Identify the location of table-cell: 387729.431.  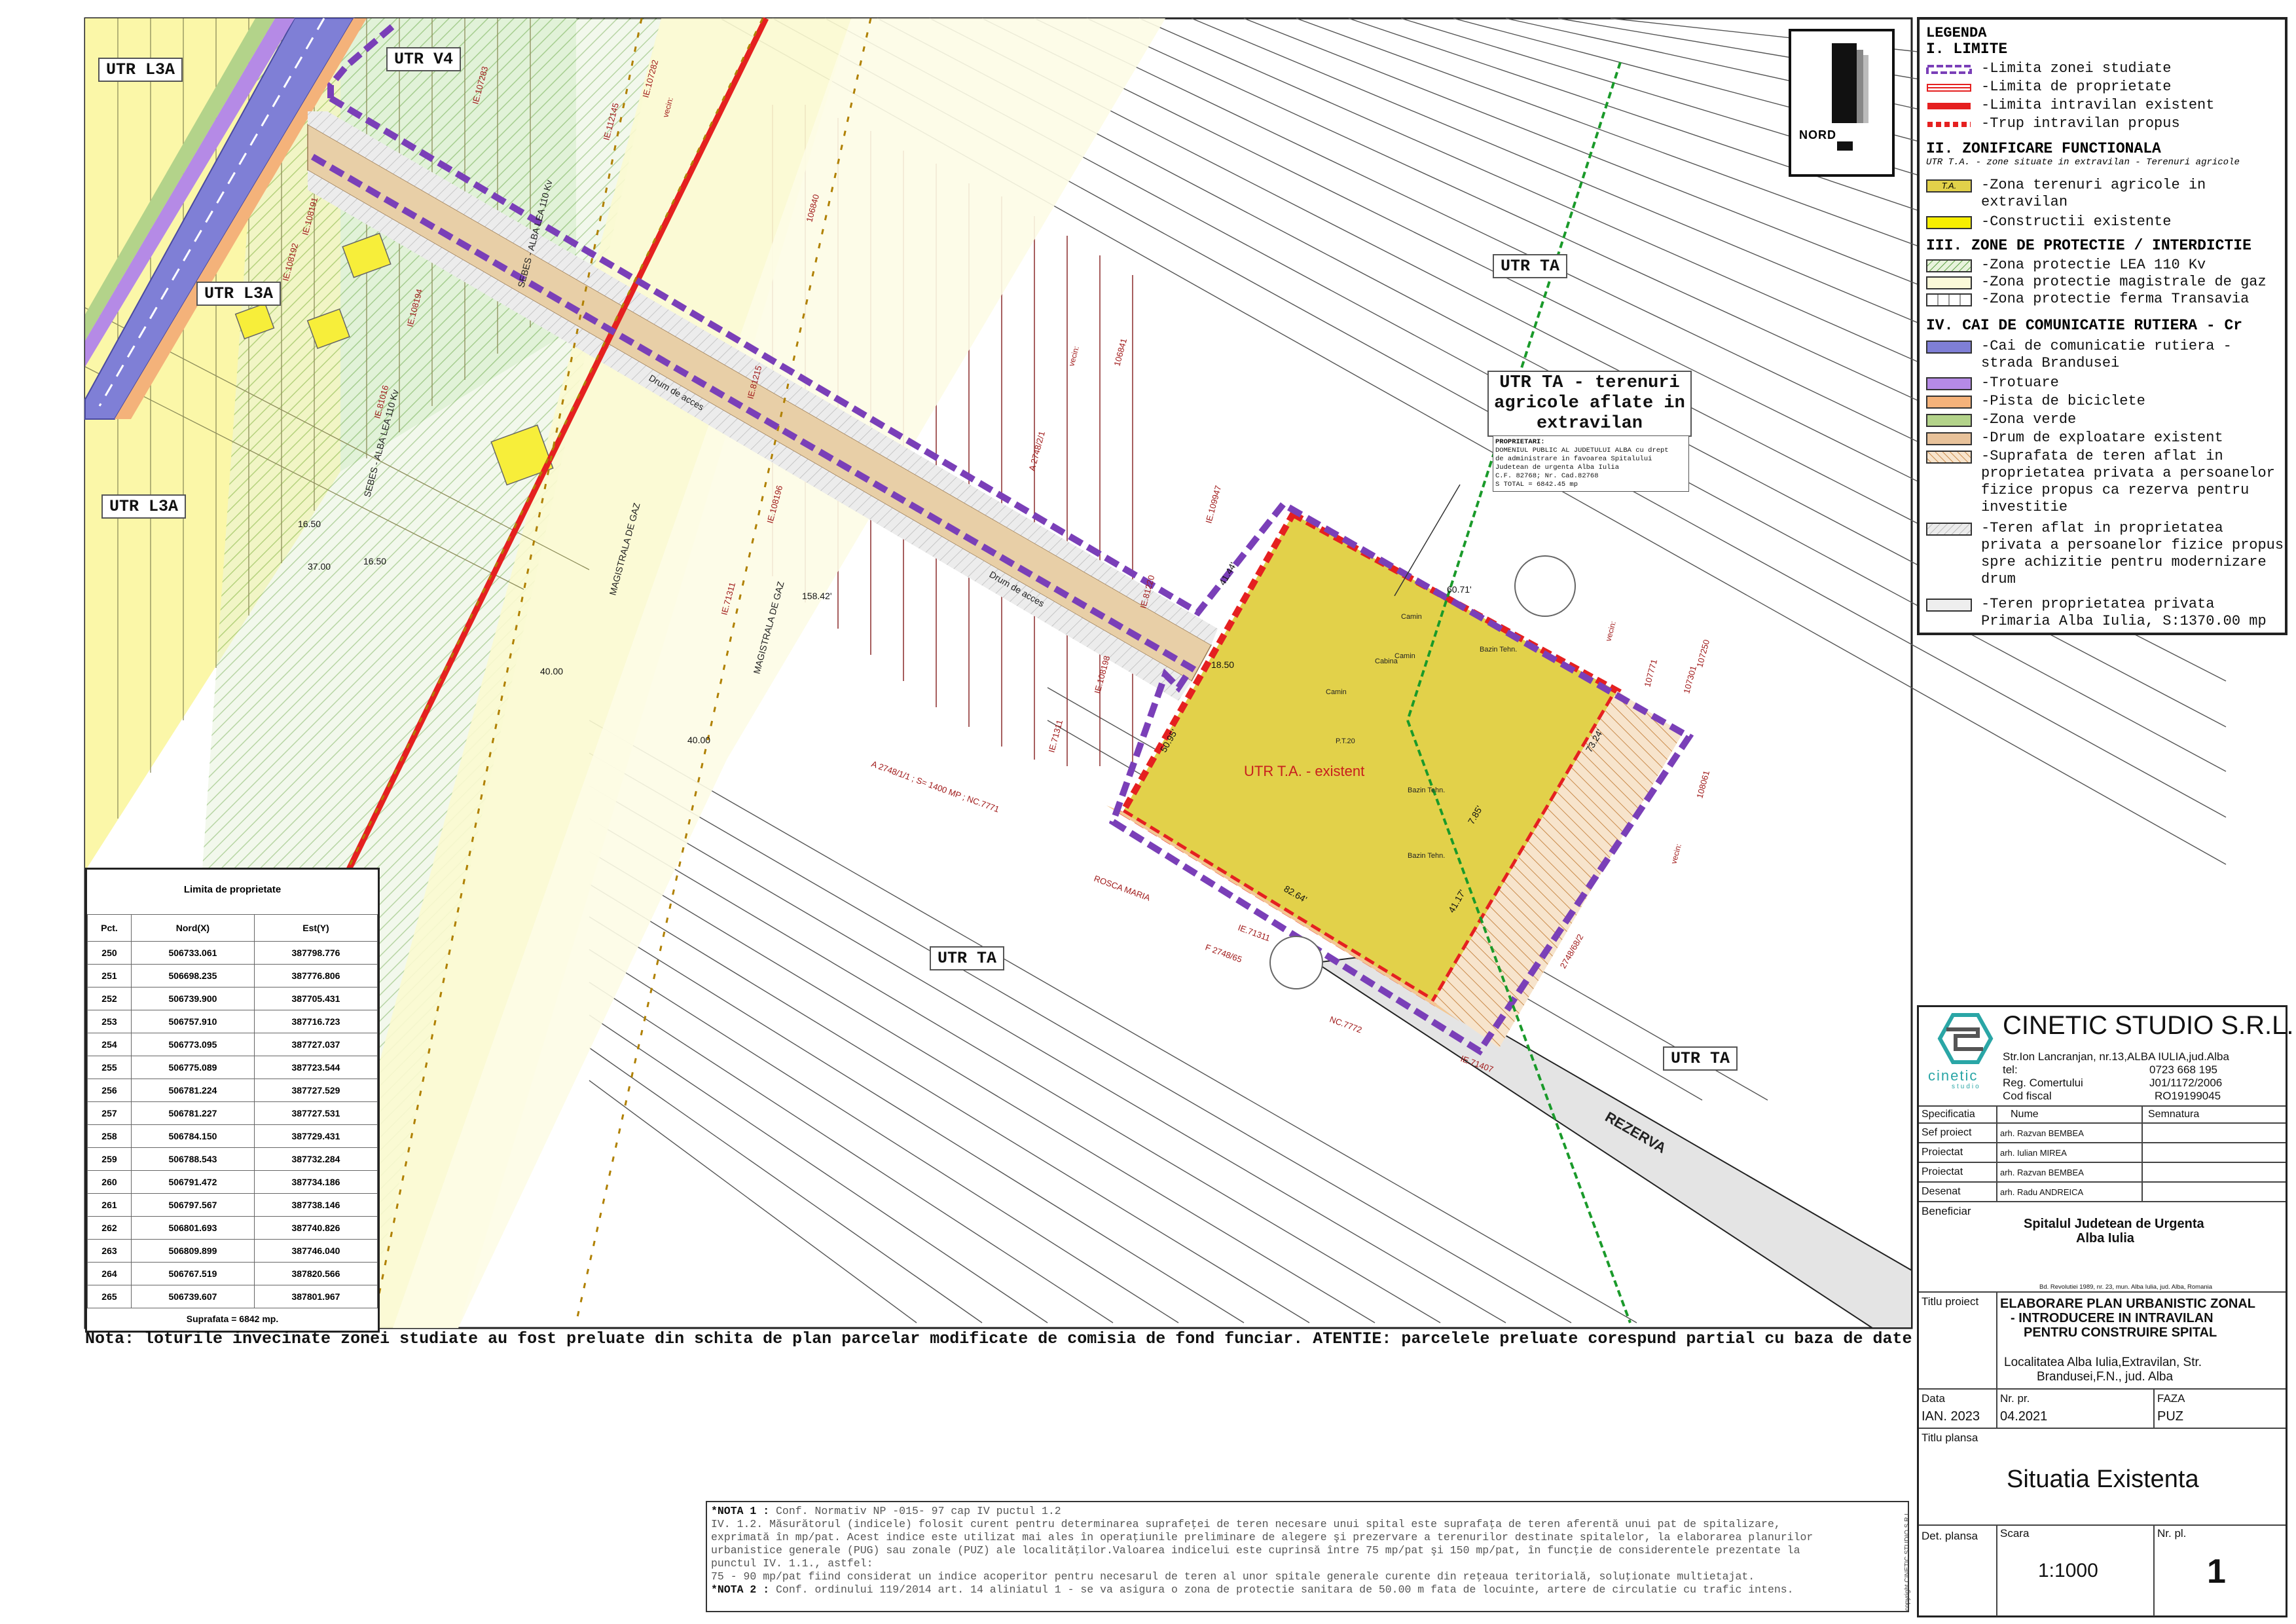
(315, 1136).